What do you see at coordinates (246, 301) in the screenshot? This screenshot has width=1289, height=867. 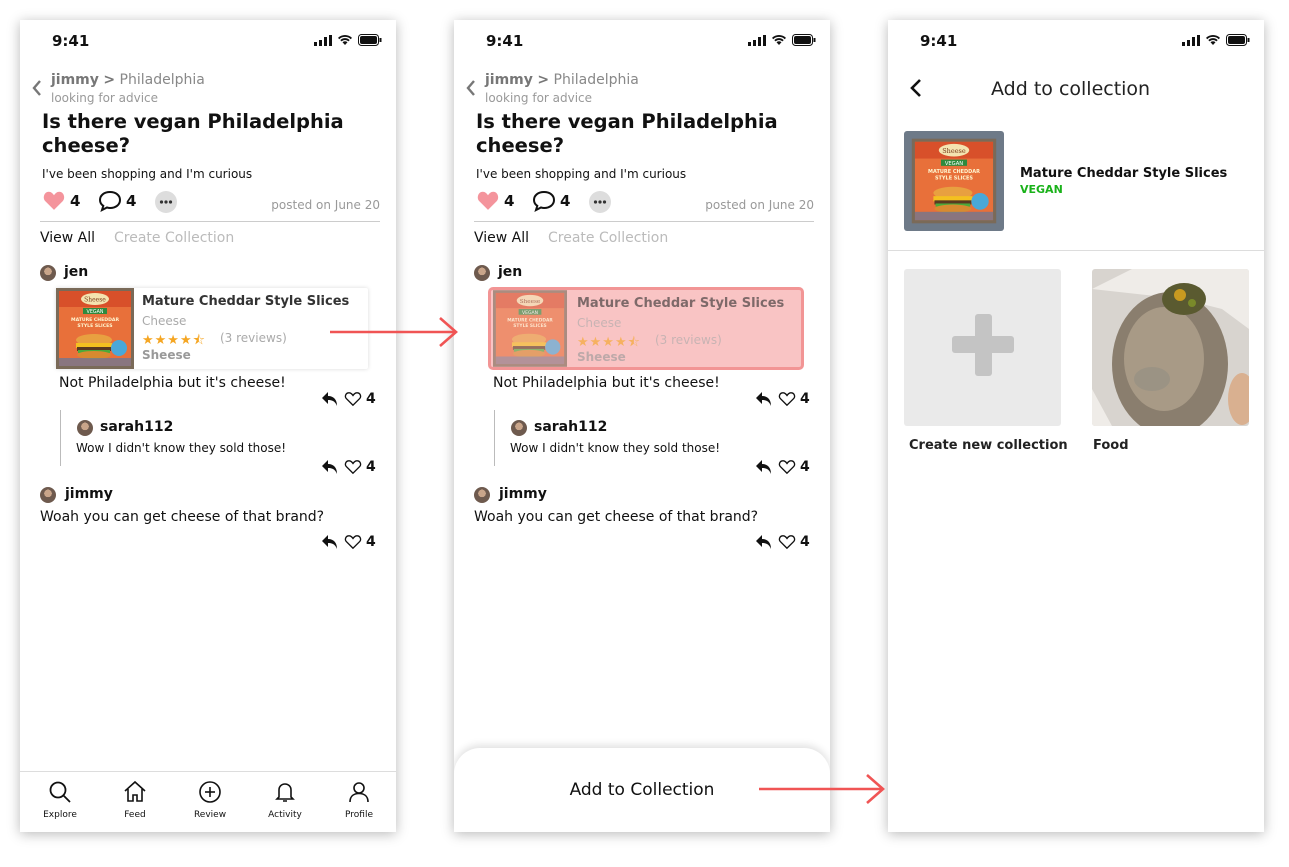 I see `product-name: Mature Cheddar Style Slices` at bounding box center [246, 301].